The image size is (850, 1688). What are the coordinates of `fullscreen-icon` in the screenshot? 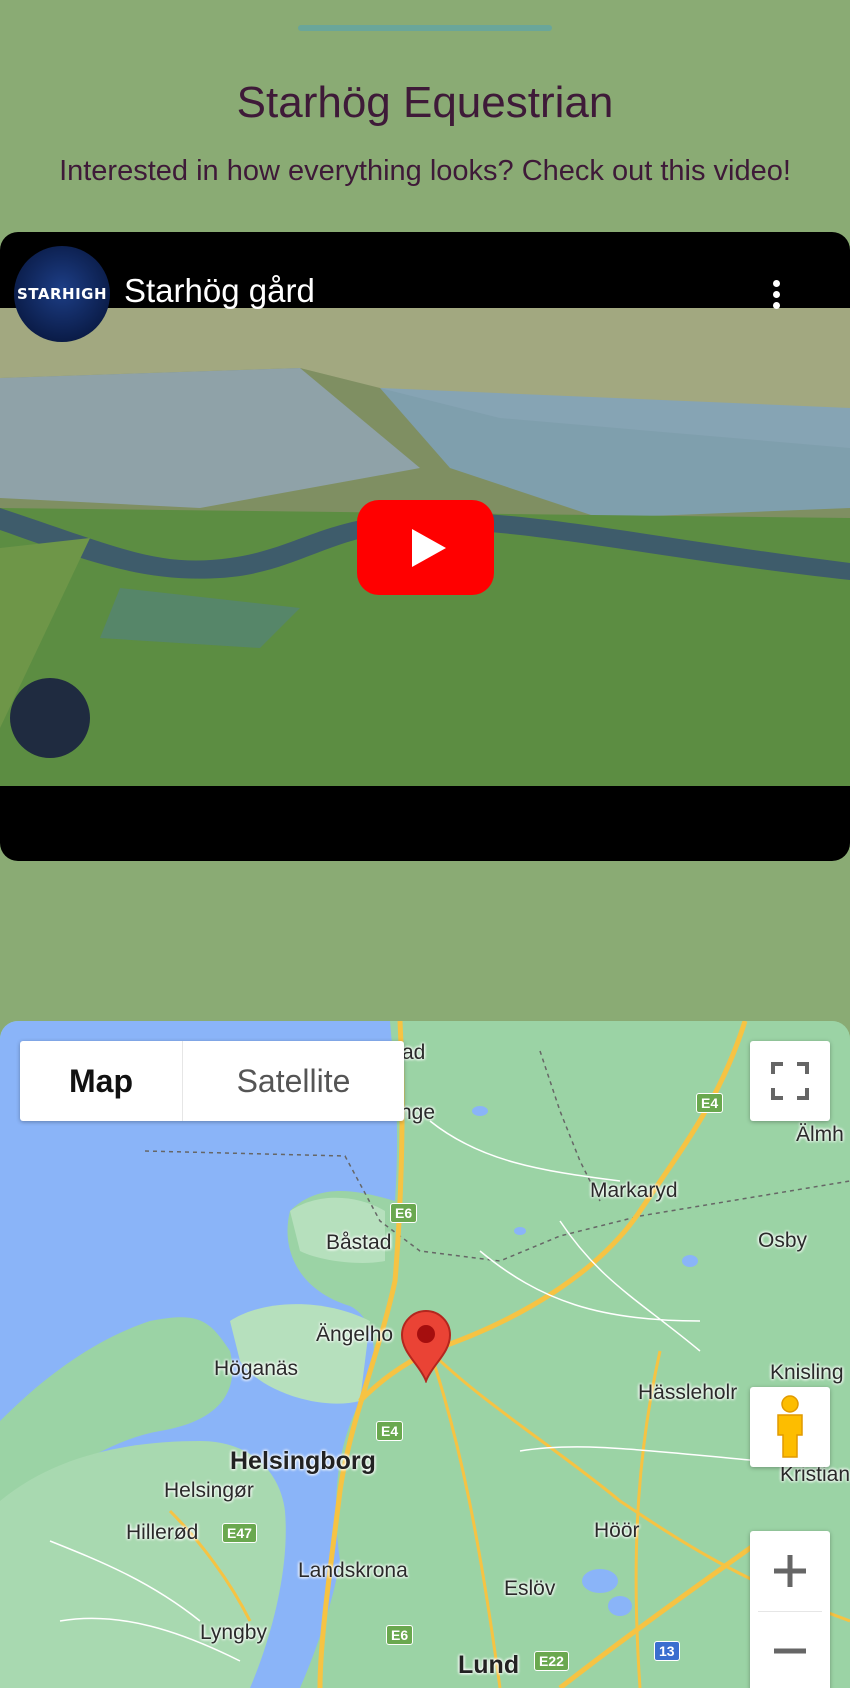 It's located at (790, 1081).